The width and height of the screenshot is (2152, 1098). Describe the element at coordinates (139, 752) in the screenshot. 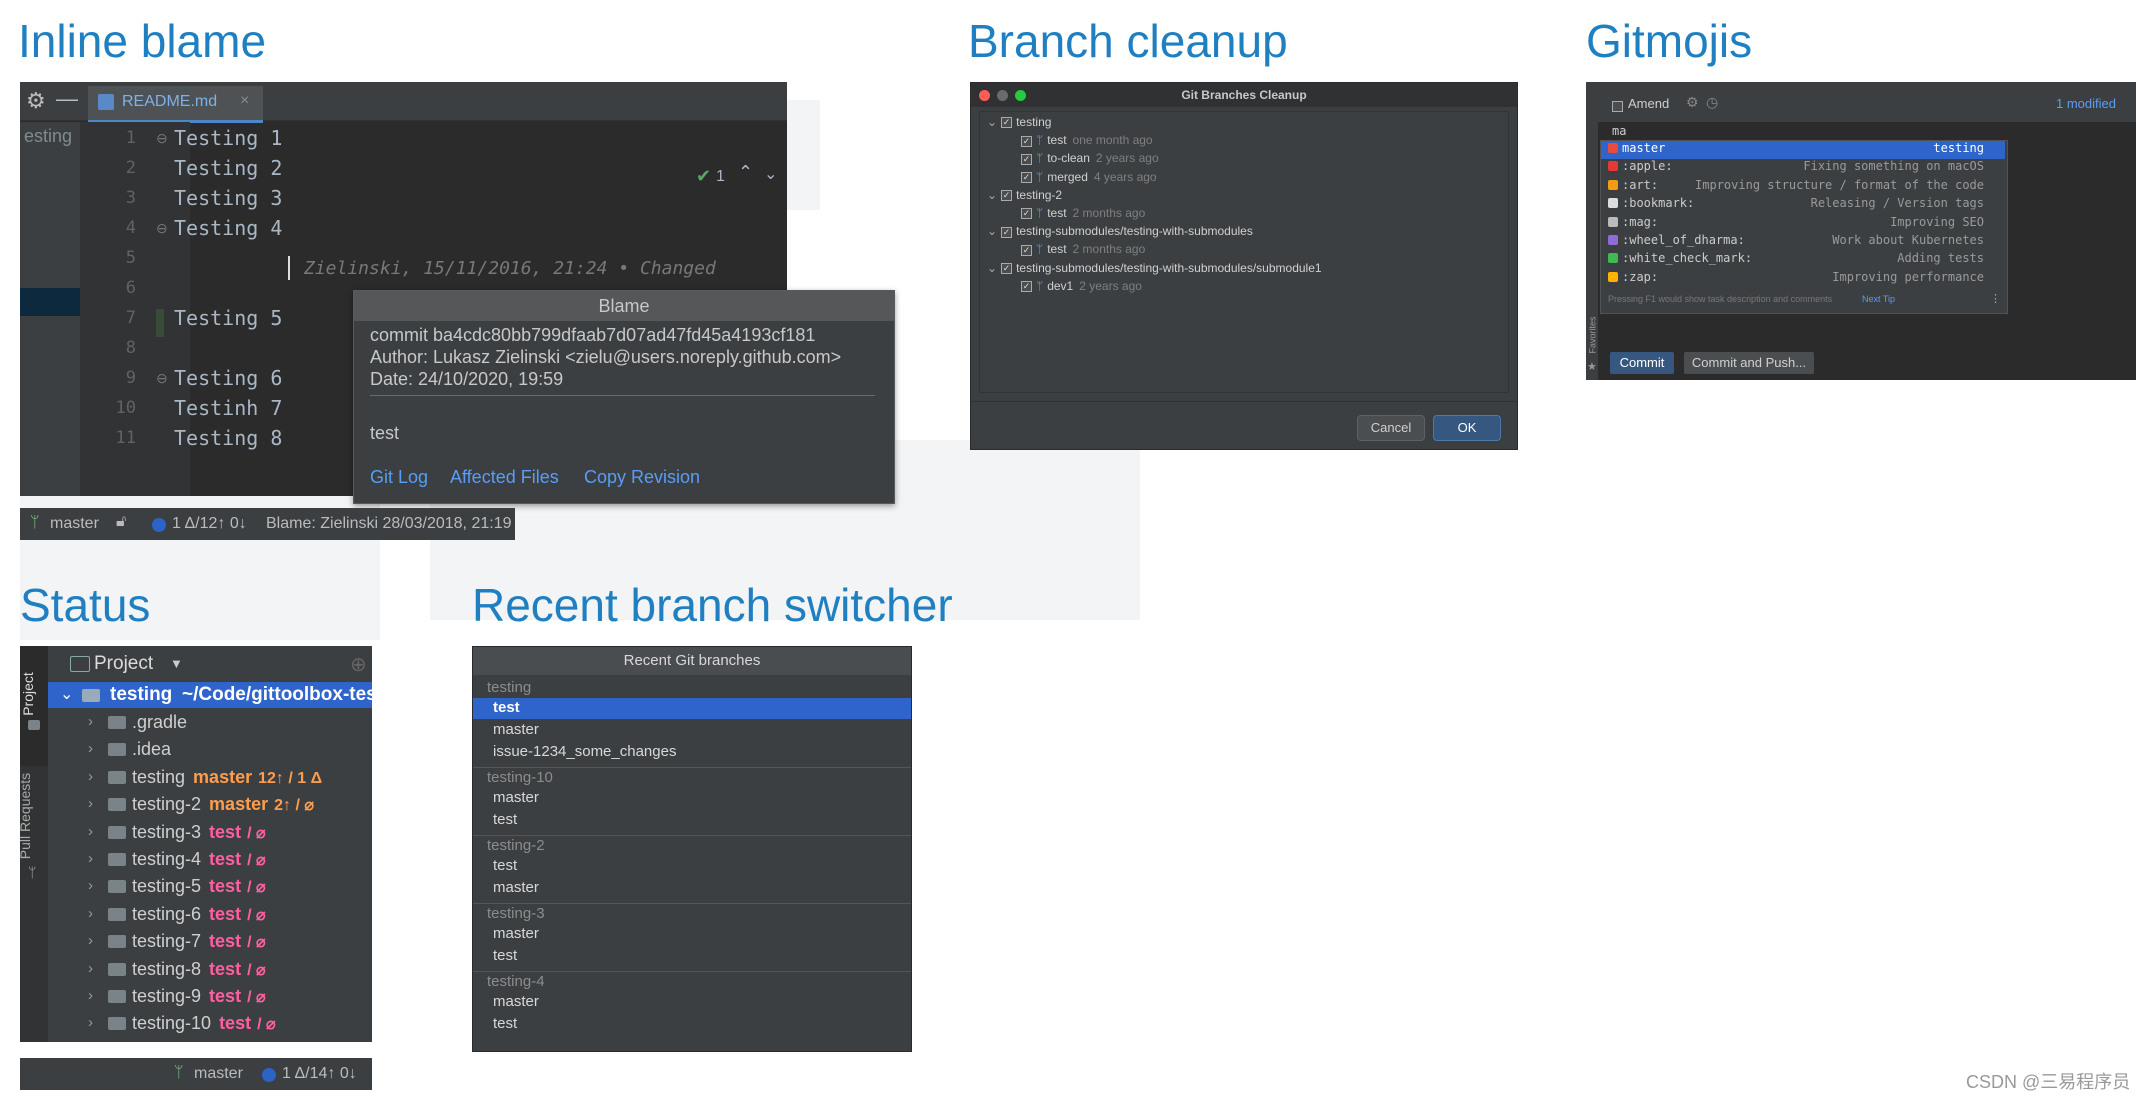

I see `tree-row: .idea` at that location.